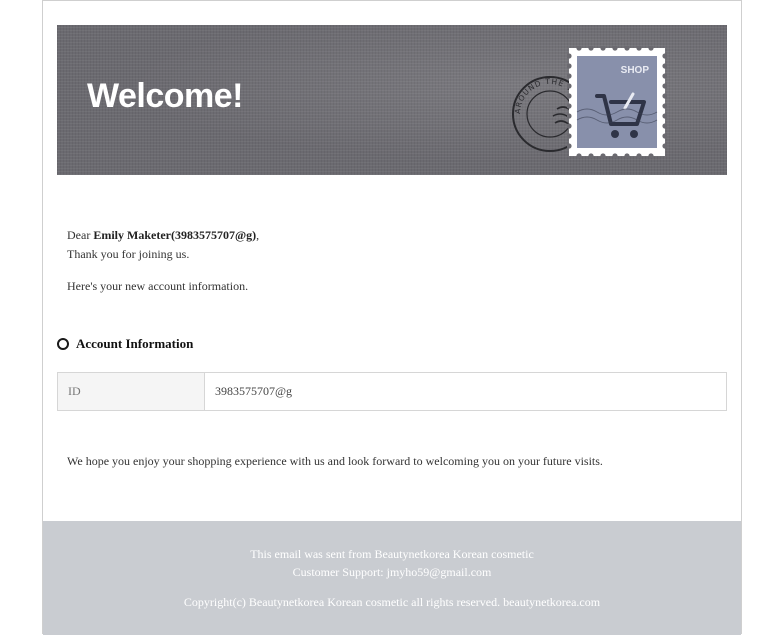  Describe the element at coordinates (128, 254) in the screenshot. I see `thanks-line: Thank you for joining us.` at that location.